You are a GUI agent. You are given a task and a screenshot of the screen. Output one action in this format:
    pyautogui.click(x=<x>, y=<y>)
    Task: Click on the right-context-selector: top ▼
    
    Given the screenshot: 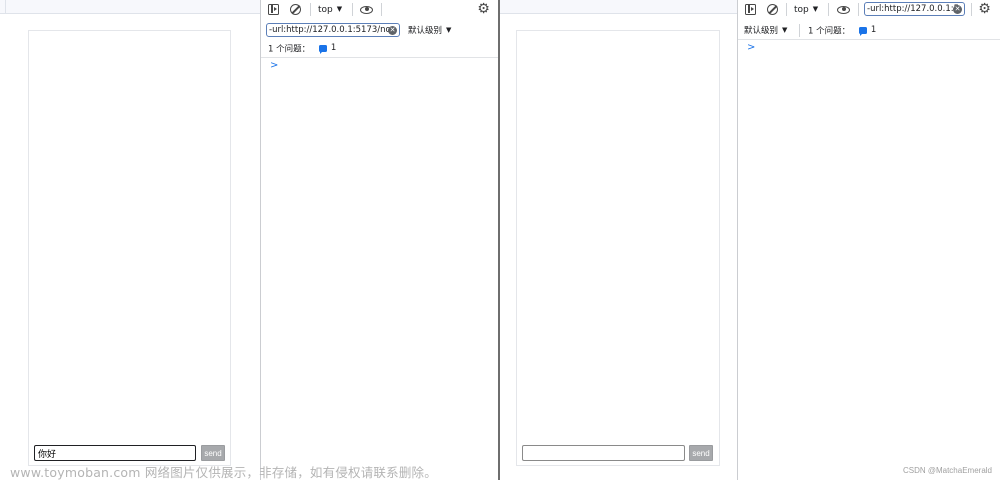 What is the action you would take?
    pyautogui.click(x=806, y=9)
    